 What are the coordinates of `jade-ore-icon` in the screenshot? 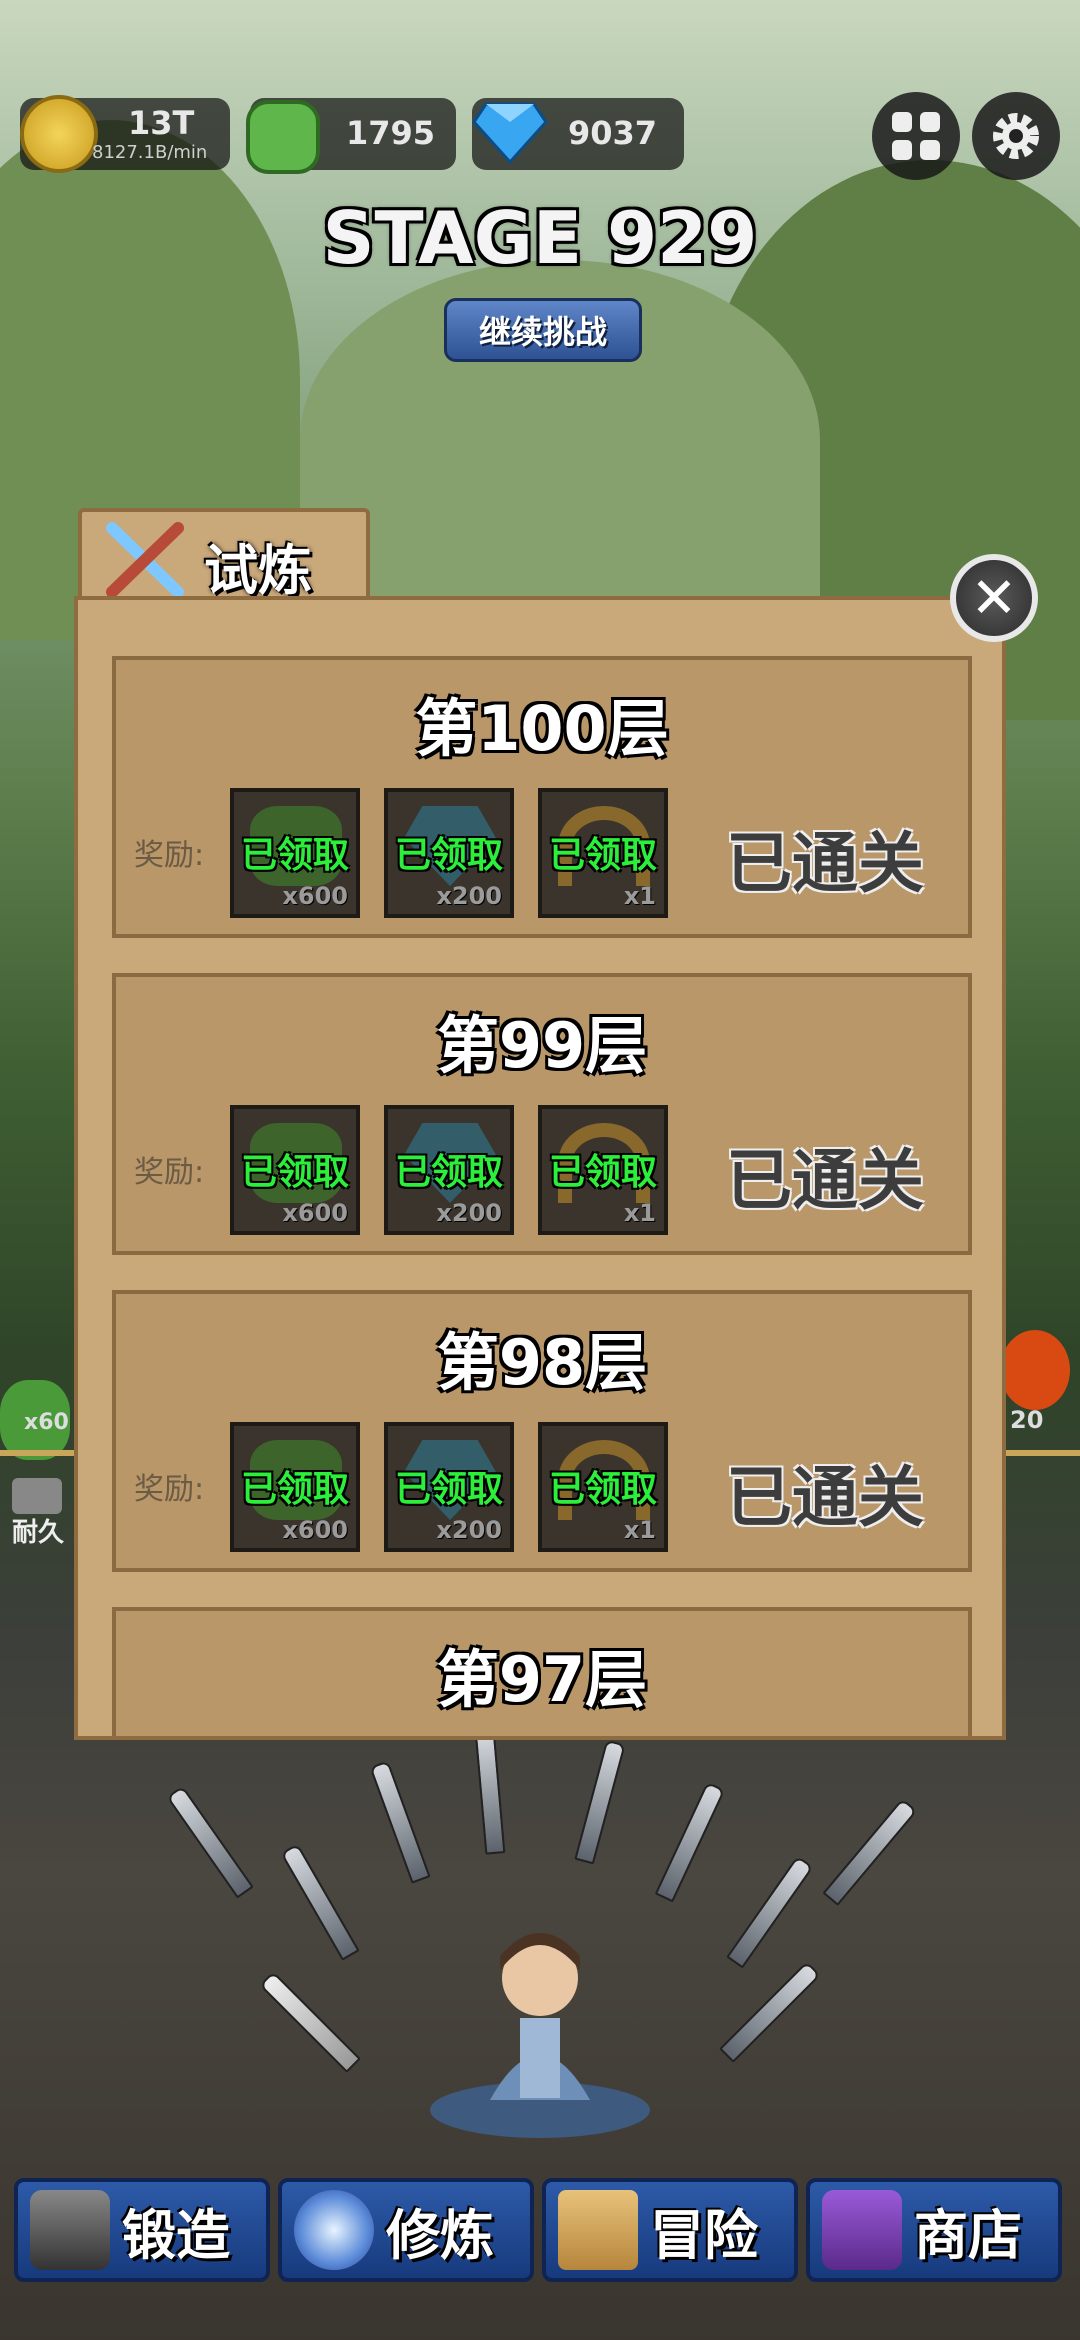 It's located at (283, 137).